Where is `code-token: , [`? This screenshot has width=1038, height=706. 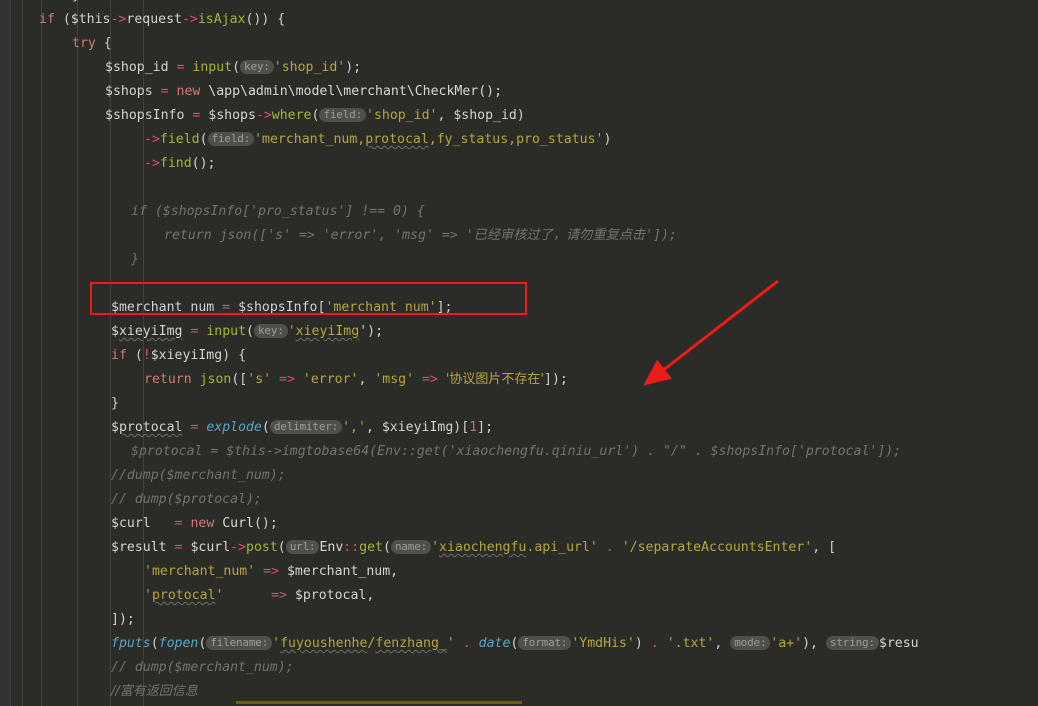 code-token: , [ is located at coordinates (824, 547).